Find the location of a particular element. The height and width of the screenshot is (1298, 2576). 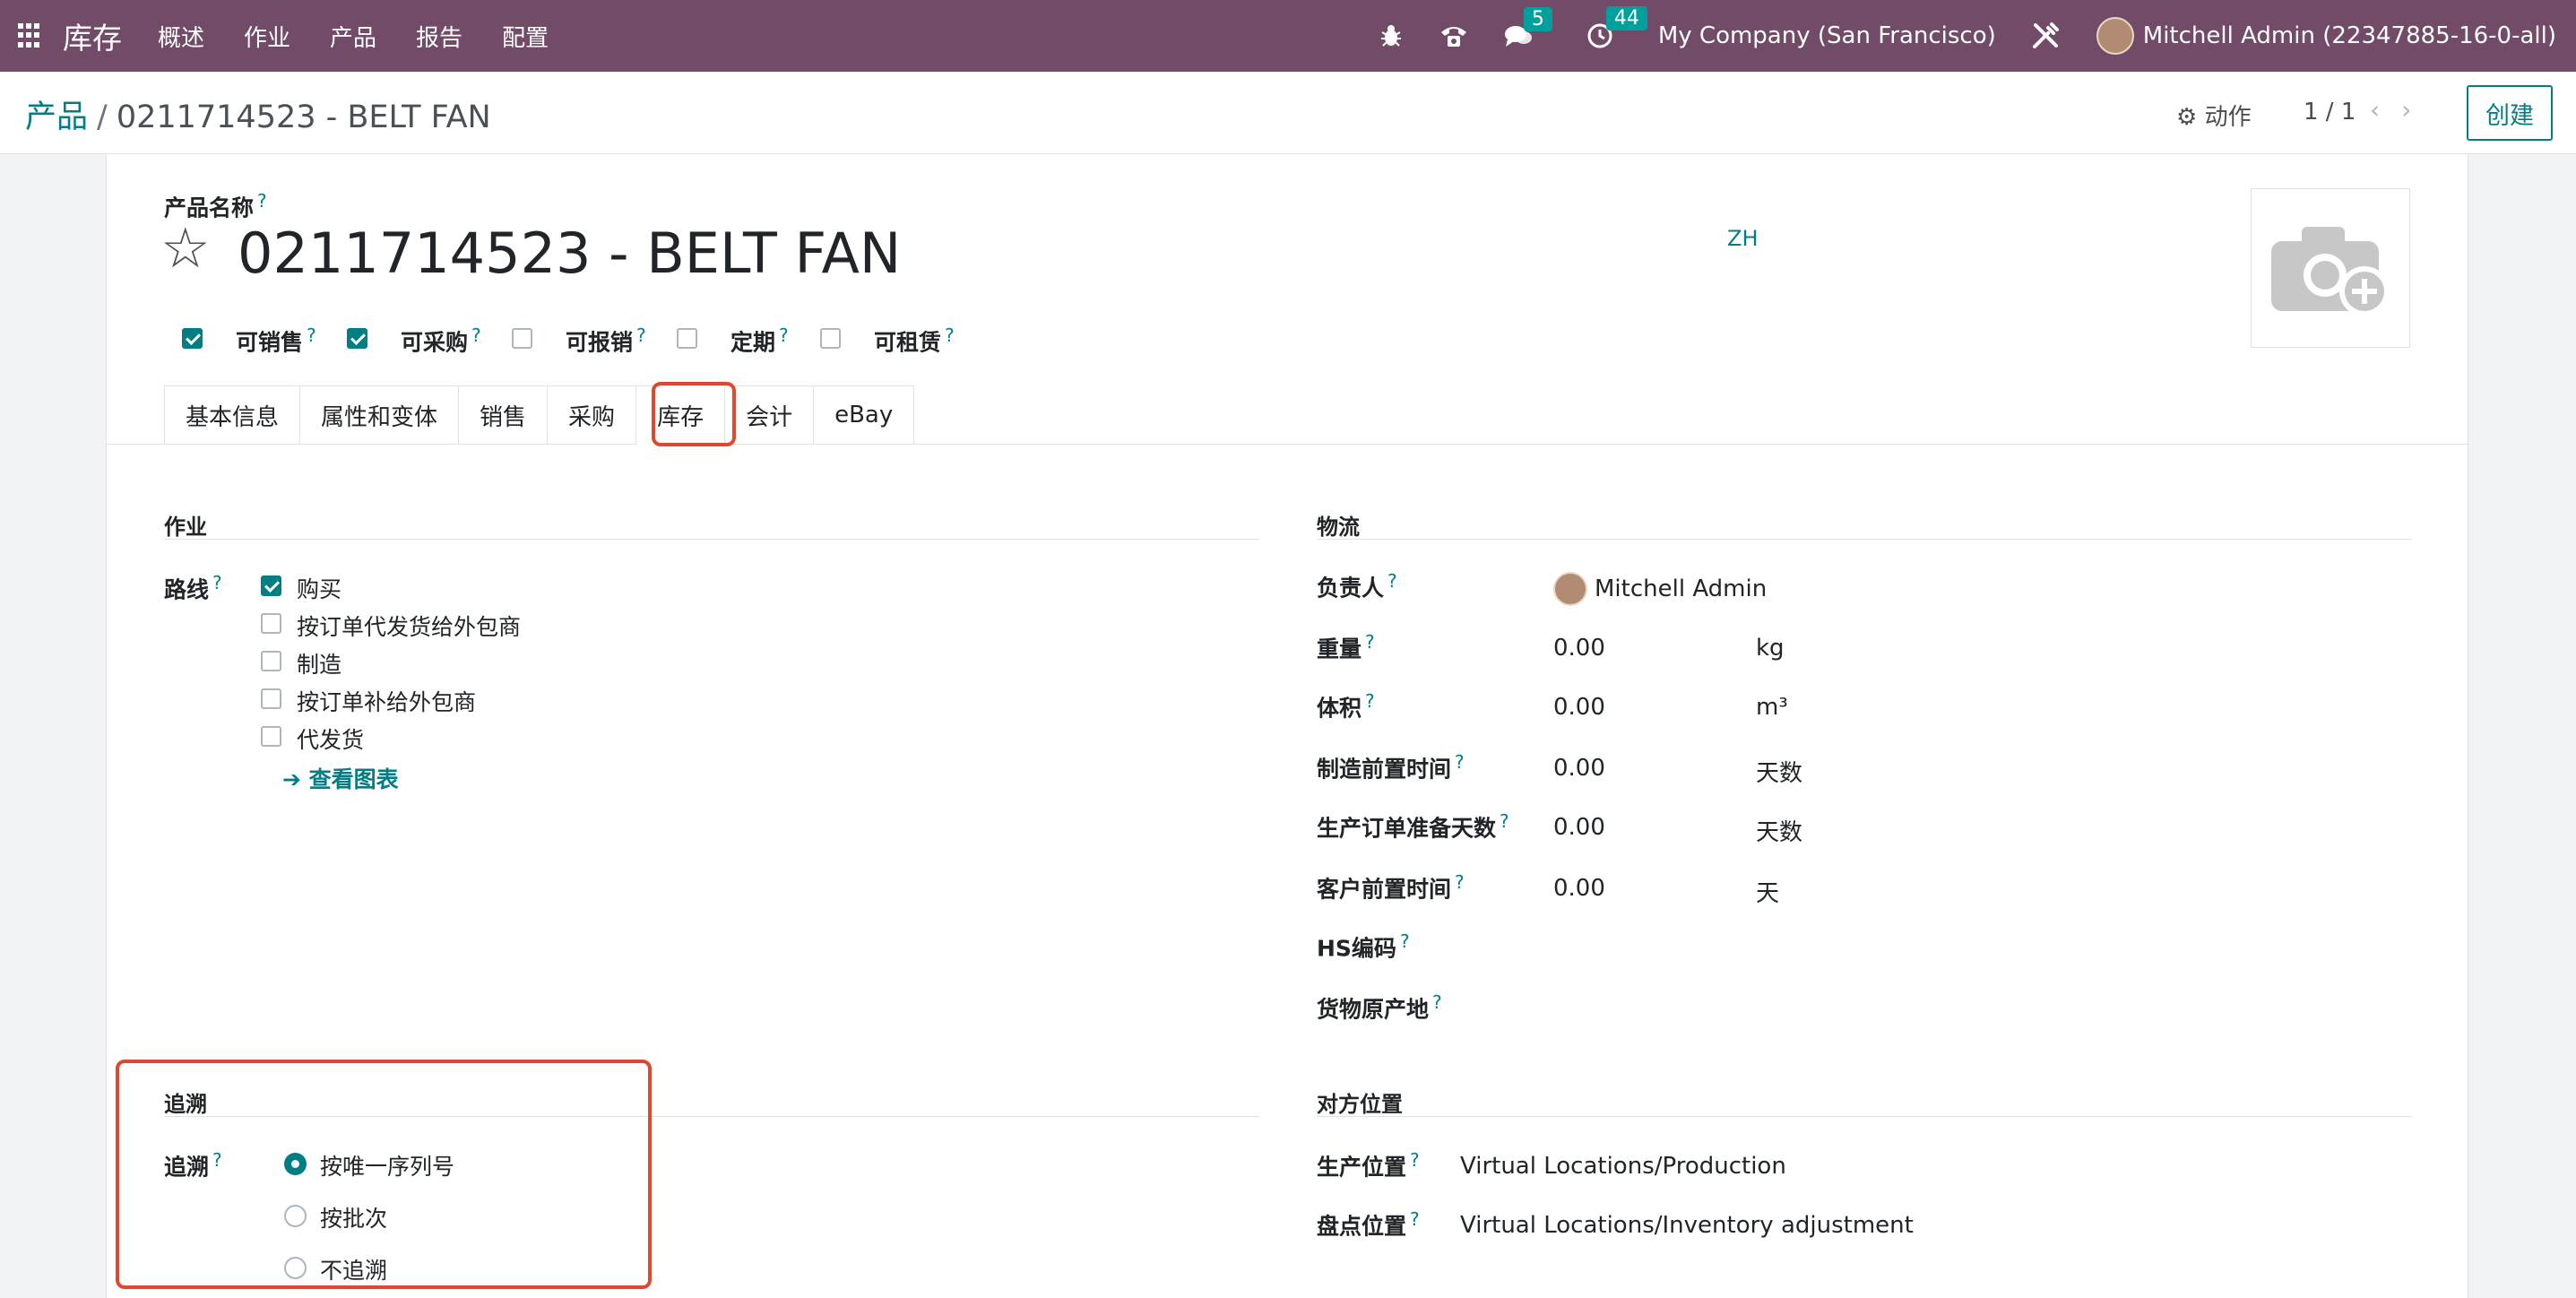

weight-unit: kg is located at coordinates (1770, 649).